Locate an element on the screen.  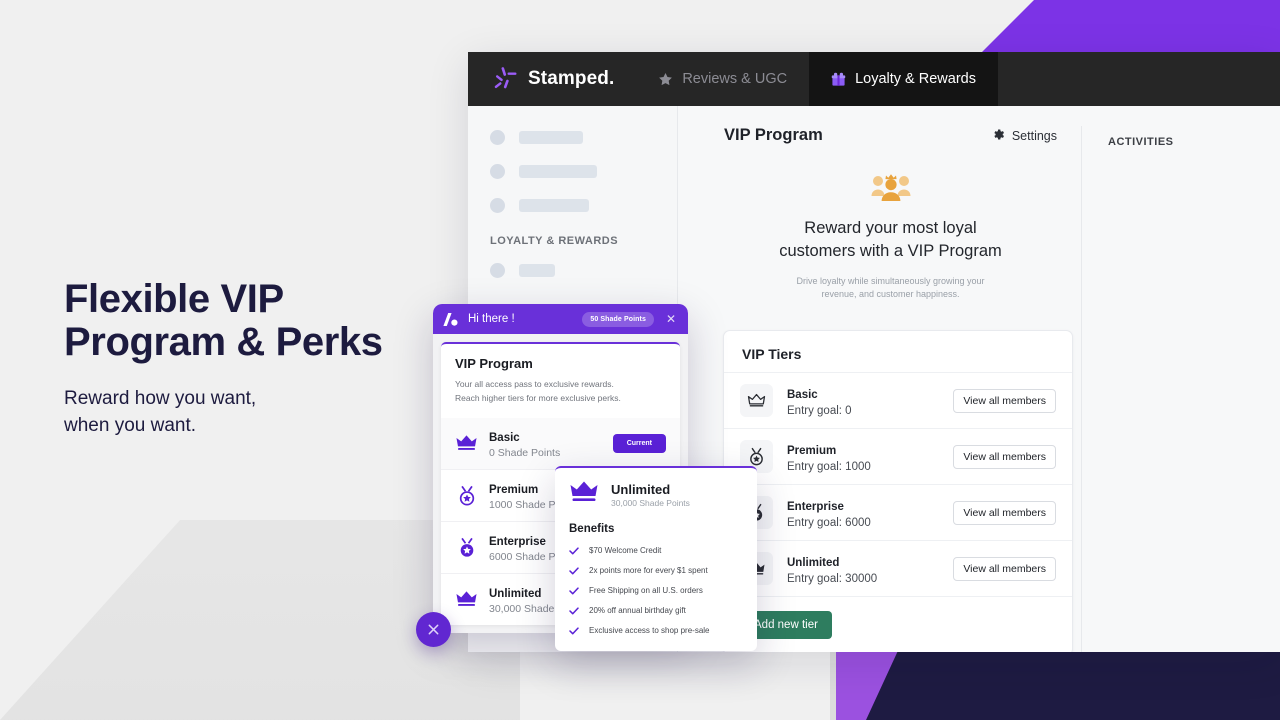
settings-button: Settings is located at coordinates (1024, 136).